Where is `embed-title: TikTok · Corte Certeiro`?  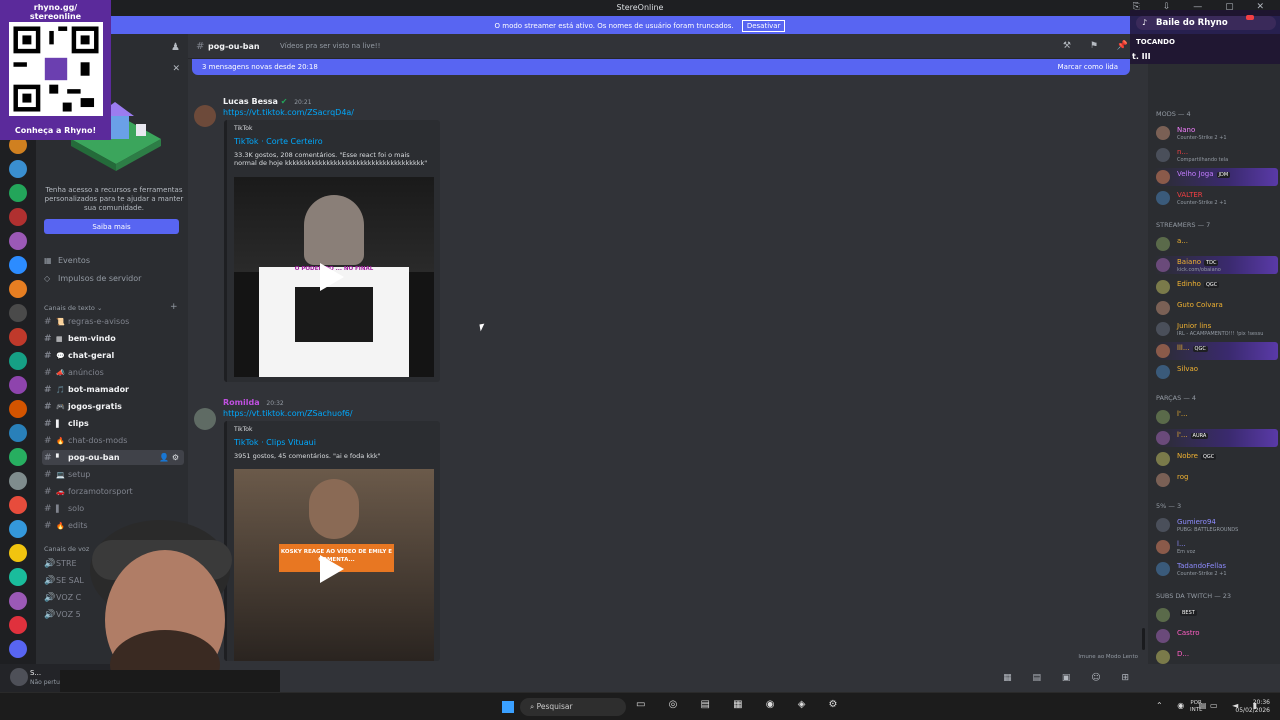 embed-title: TikTok · Corte Certeiro is located at coordinates (278, 141).